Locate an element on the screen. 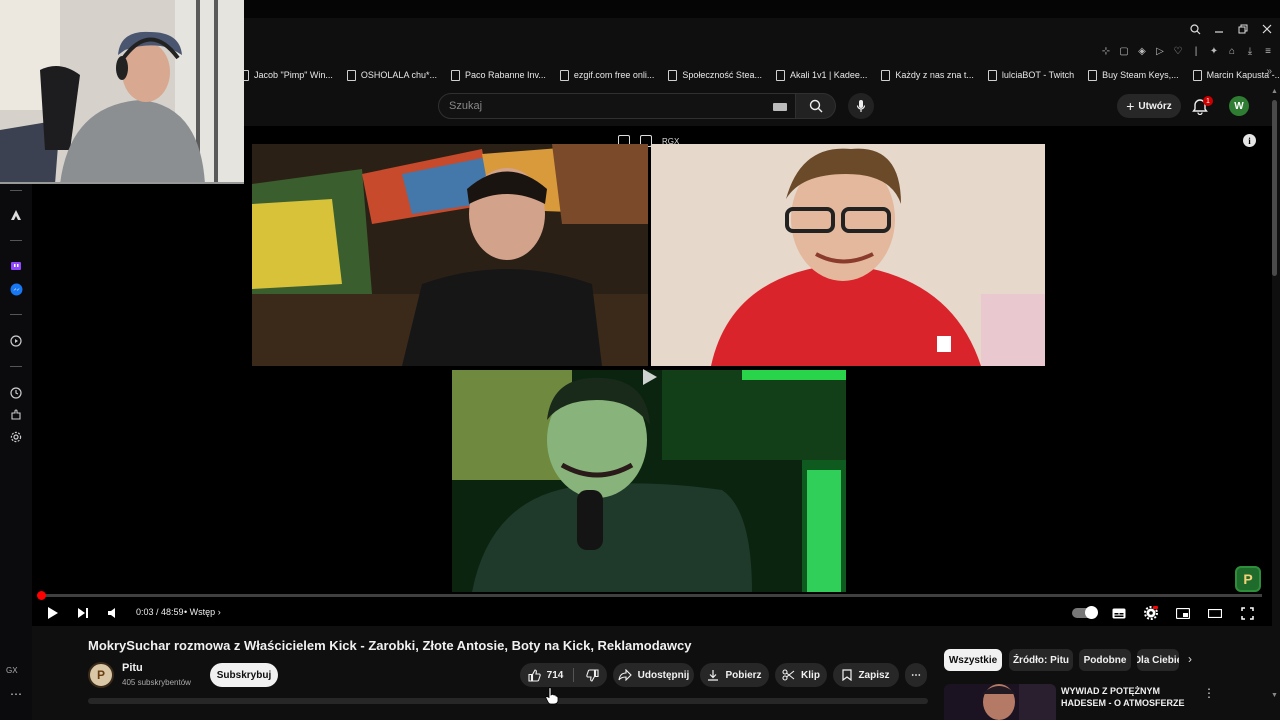 Image resolution: width=1280 pixels, height=720 pixels. player-icon is located at coordinates (16, 341).